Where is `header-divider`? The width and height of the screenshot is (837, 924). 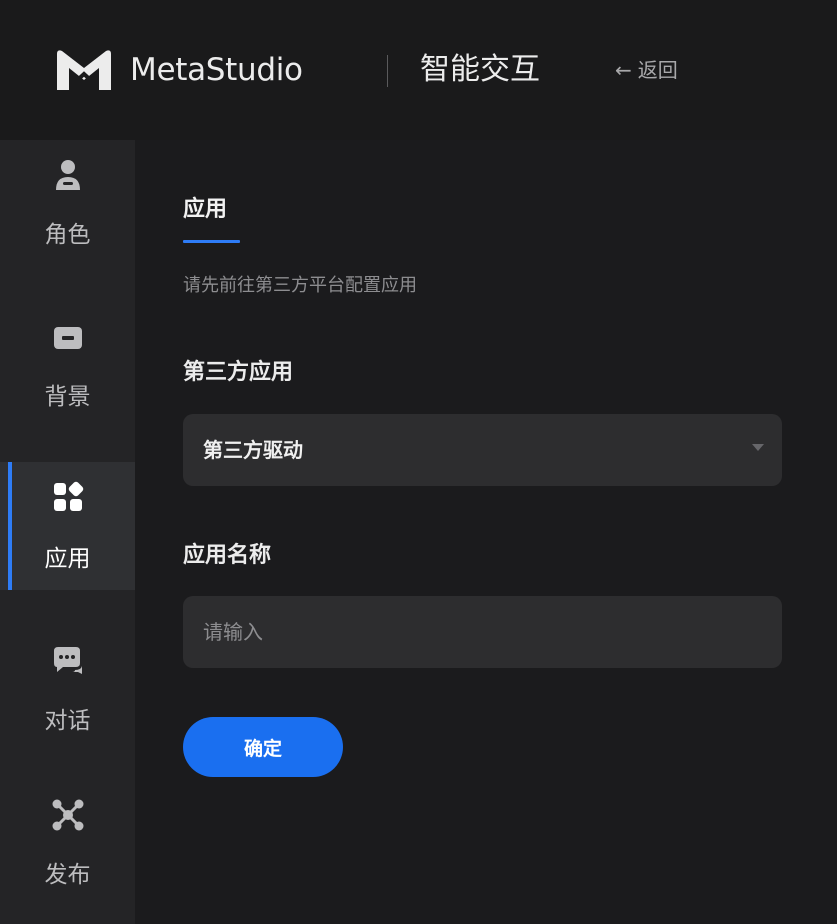 header-divider is located at coordinates (387, 71).